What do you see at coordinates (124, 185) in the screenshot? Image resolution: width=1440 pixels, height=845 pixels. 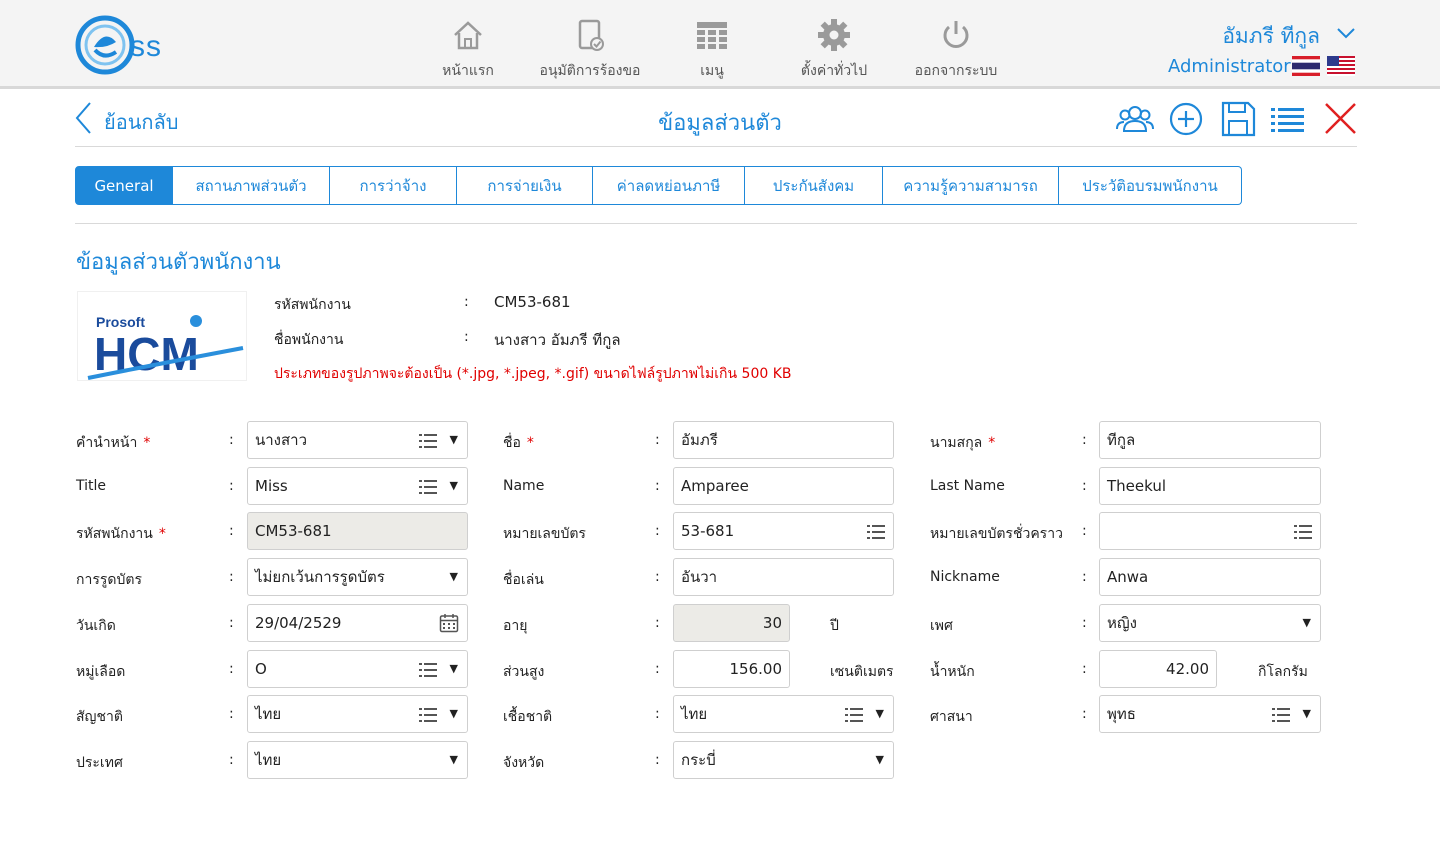 I see `tab-general: General` at bounding box center [124, 185].